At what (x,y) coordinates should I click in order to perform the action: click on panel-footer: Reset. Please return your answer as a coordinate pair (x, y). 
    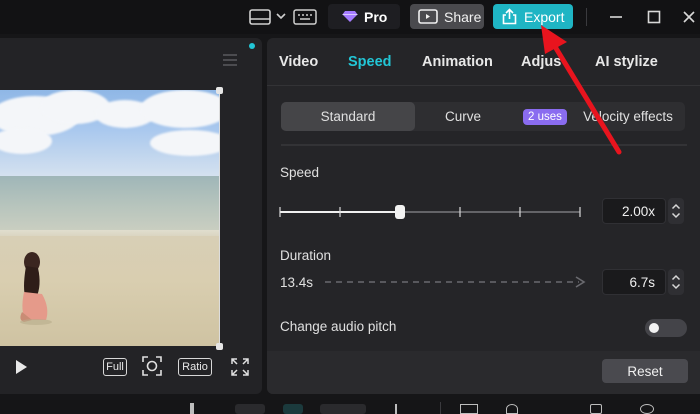
    Looking at the image, I should click on (483, 372).